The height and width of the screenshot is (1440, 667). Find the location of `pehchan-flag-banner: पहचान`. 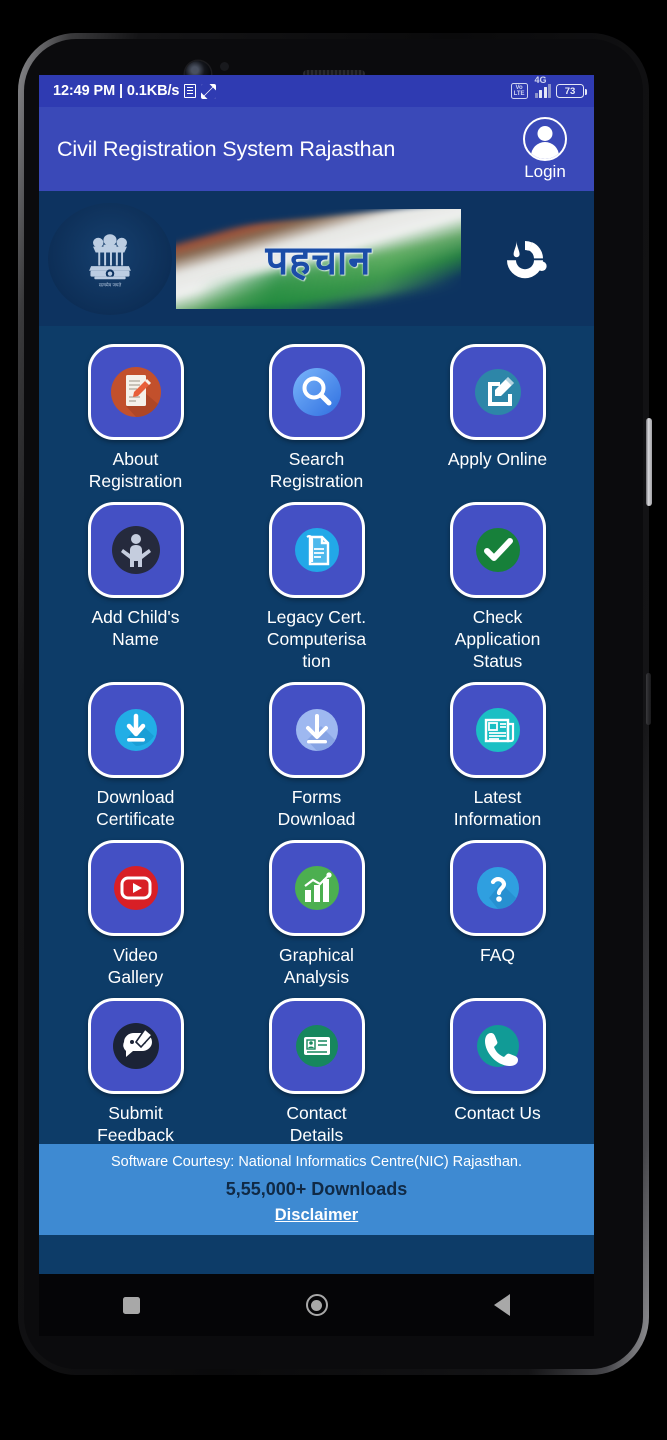

pehchan-flag-banner: पहचान is located at coordinates (318, 258).